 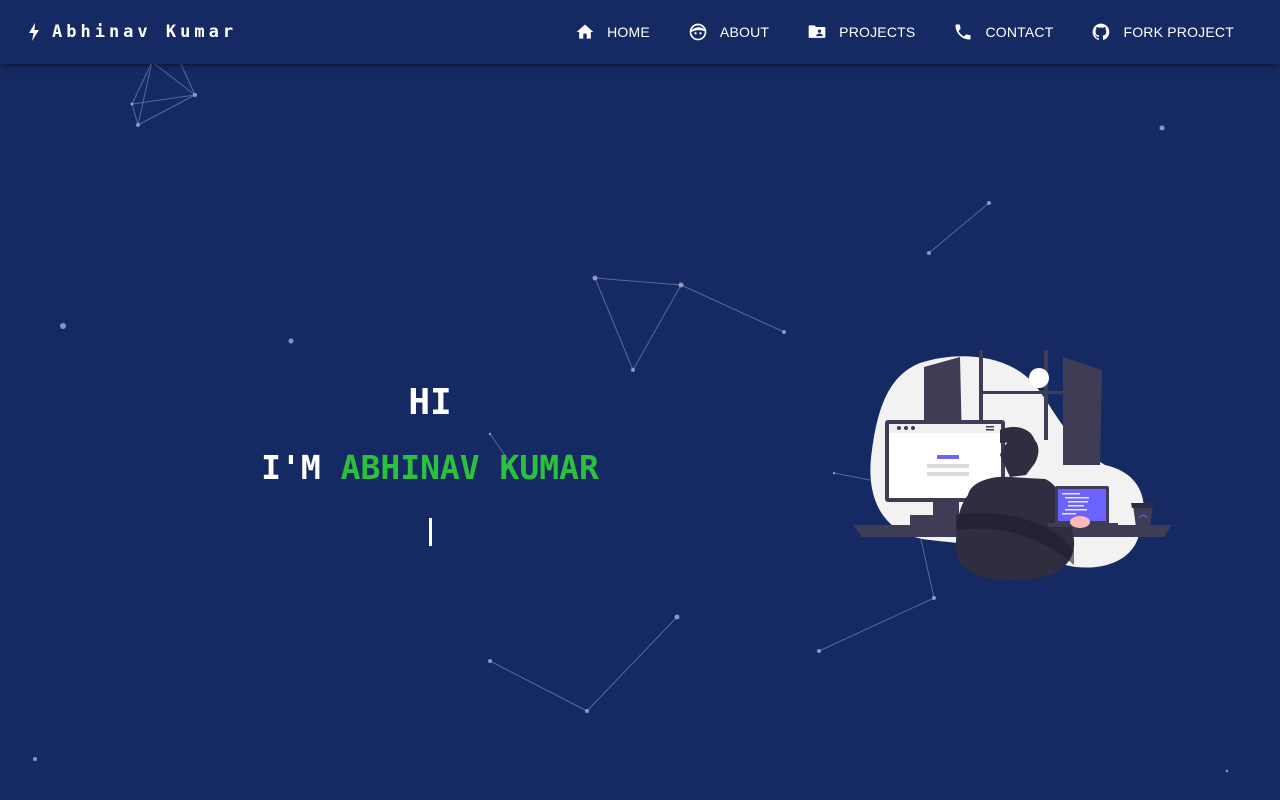 I want to click on nav-home-label: HOME, so click(x=628, y=32).